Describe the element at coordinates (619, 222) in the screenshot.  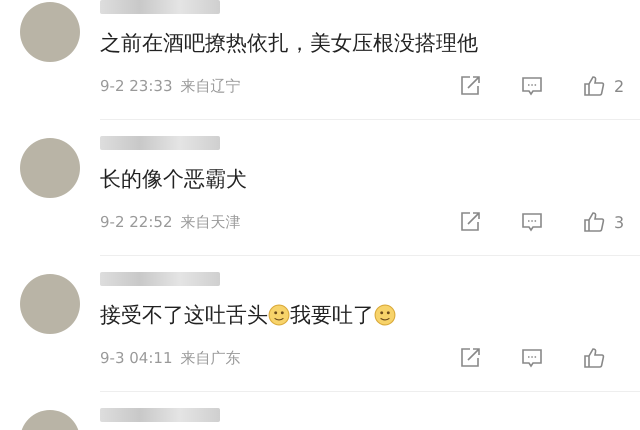
I see `like-count: 3` at that location.